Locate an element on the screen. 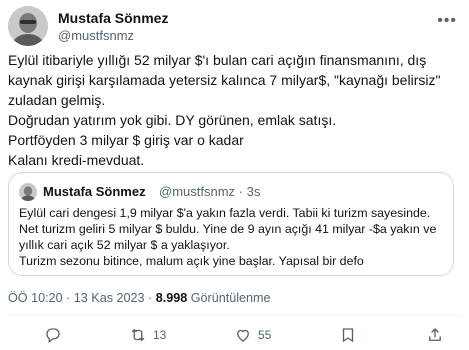 The image size is (469, 350). bookmark-icon is located at coordinates (348, 335).